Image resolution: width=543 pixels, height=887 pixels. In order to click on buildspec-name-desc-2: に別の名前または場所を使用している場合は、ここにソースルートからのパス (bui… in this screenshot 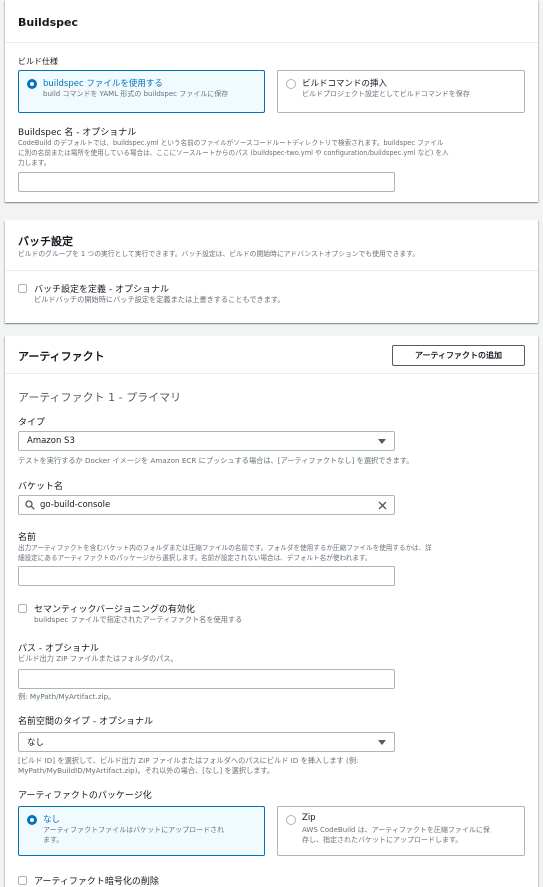, I will do `click(233, 153)`.